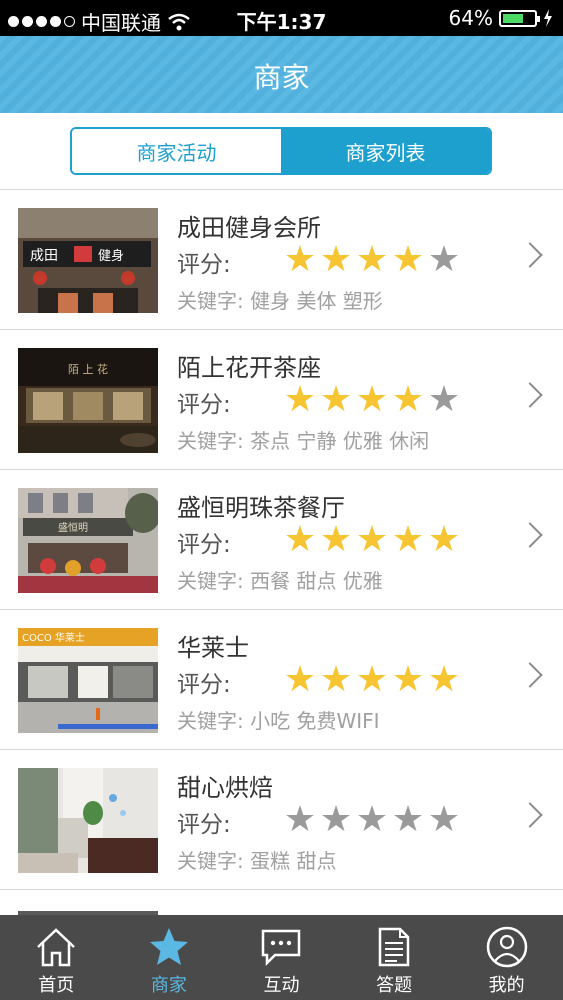 The image size is (563, 1000). I want to click on svg-text: 陌 上 花, so click(88, 369).